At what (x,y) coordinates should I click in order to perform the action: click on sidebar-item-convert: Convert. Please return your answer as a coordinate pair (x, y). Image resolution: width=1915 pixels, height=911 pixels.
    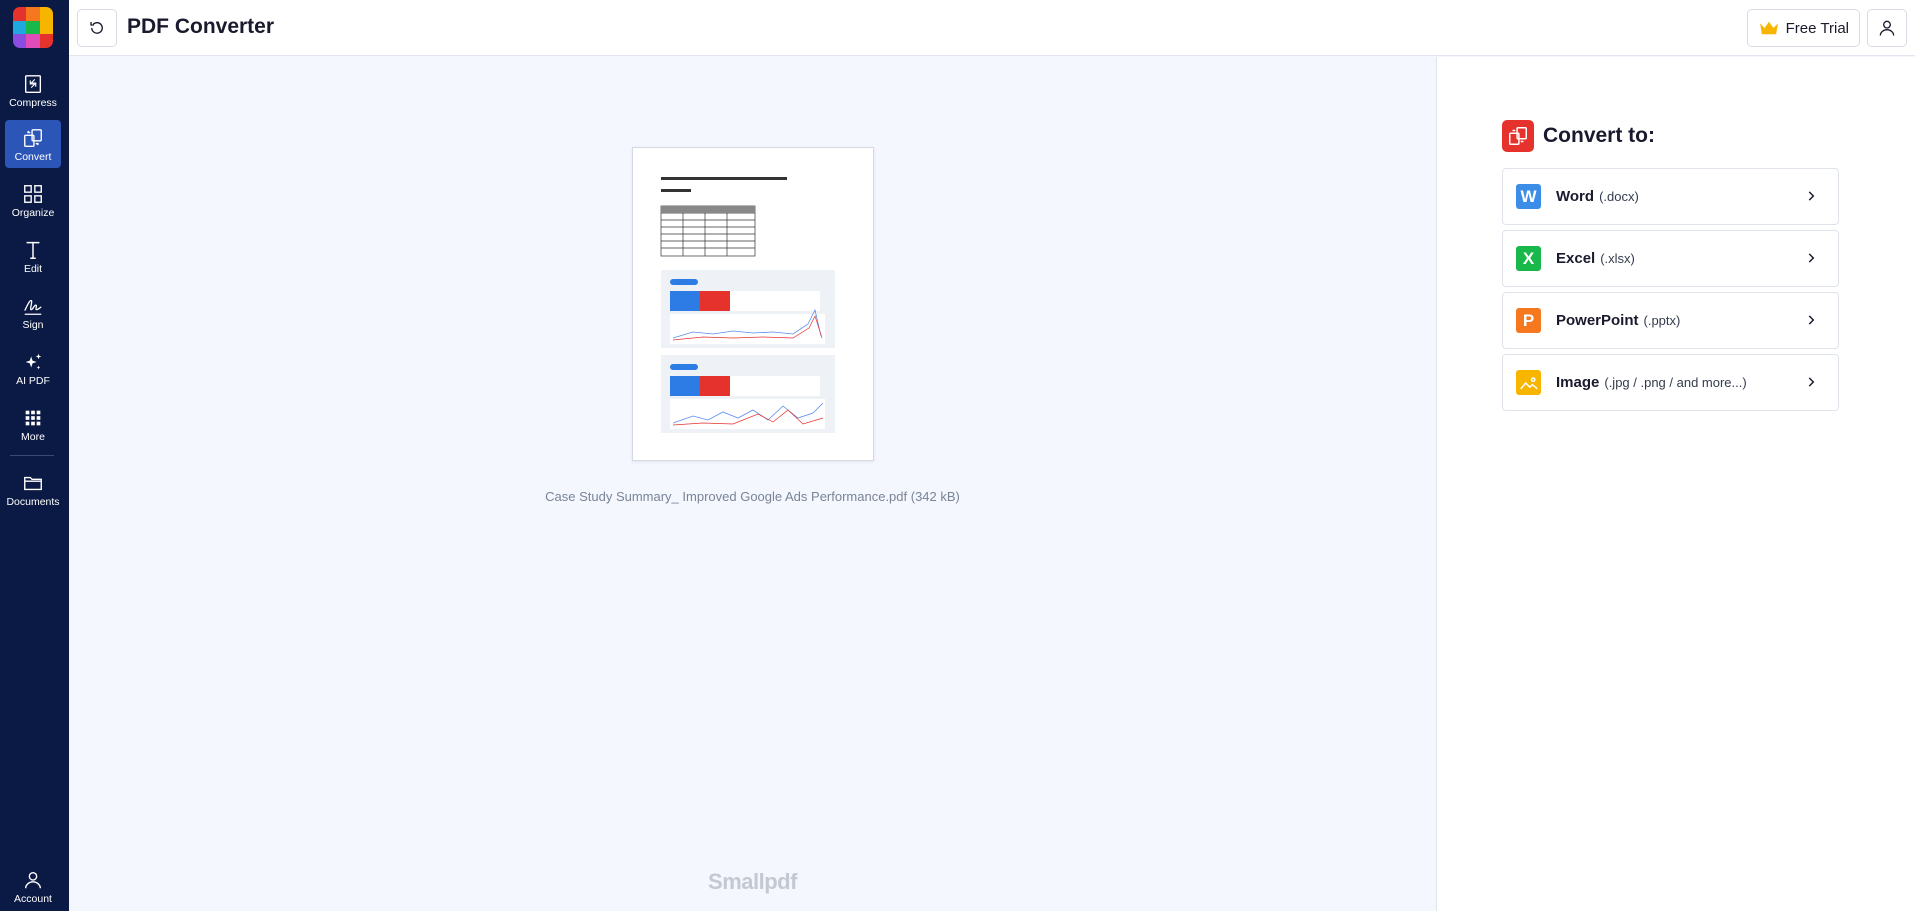
    Looking at the image, I should click on (33, 144).